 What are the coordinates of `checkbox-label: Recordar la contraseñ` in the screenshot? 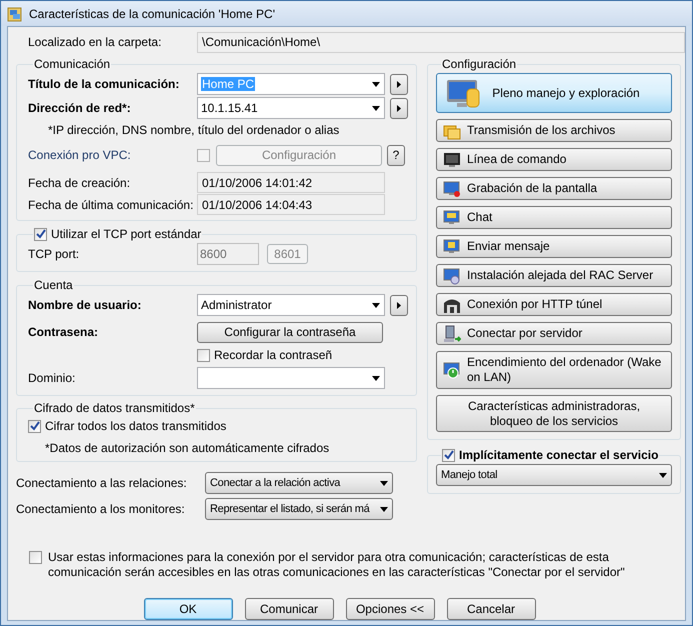 It's located at (273, 355).